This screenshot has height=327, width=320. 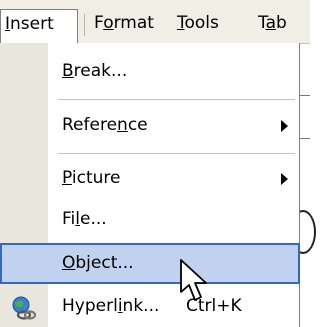 I want to click on menu-bar: Insert Format Tools Tab, so click(x=155, y=22).